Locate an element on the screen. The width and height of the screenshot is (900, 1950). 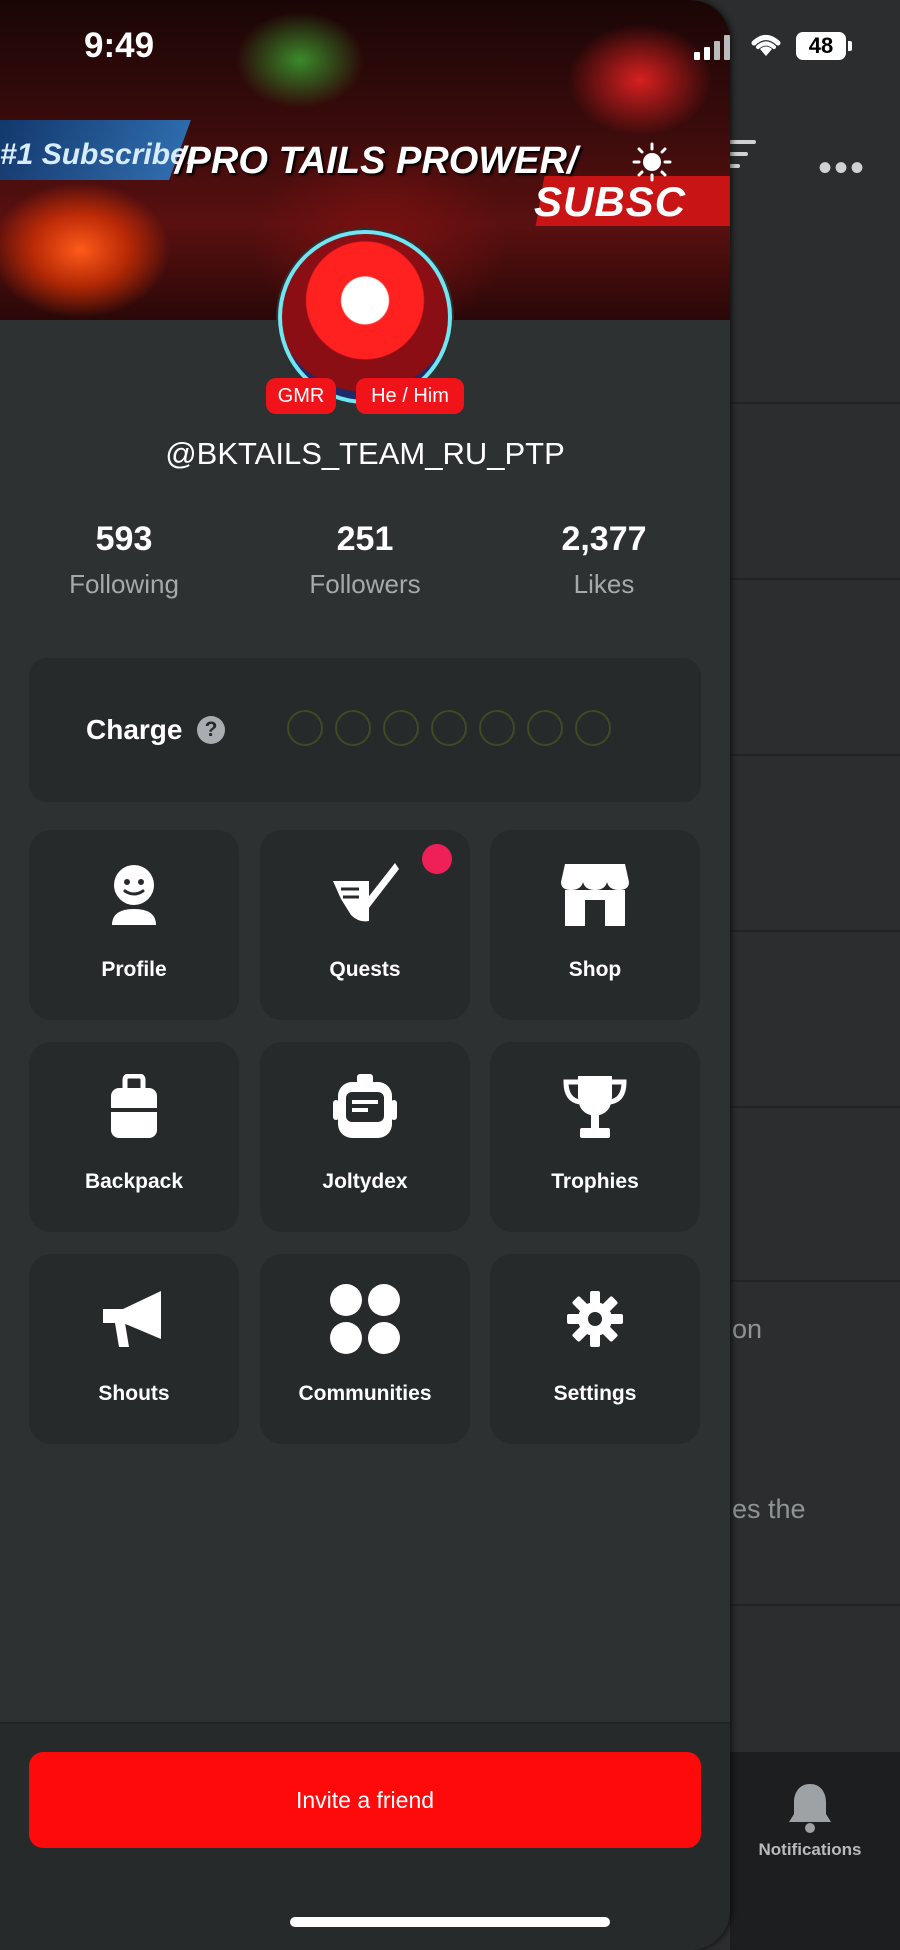
smiley-icon is located at coordinates (134, 895).